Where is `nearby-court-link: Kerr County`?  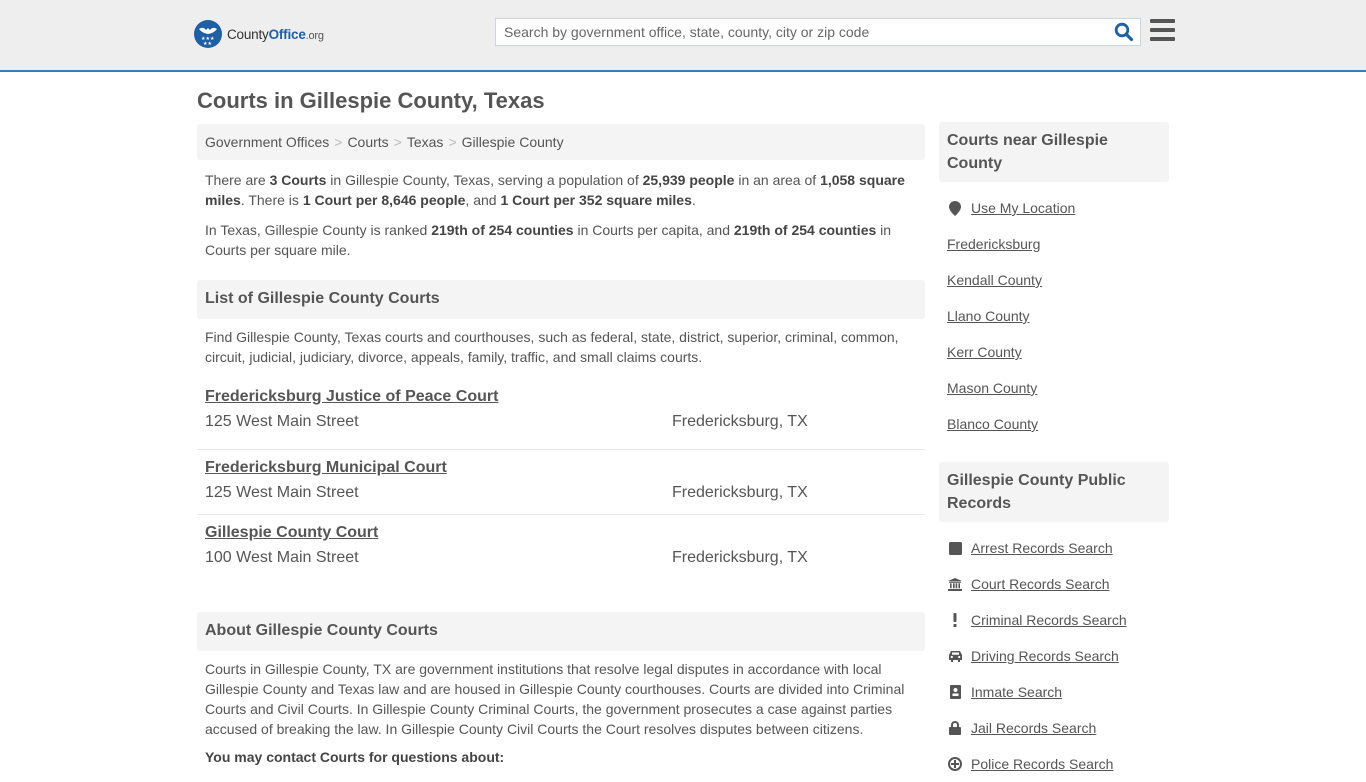 nearby-court-link: Kerr County is located at coordinates (984, 352).